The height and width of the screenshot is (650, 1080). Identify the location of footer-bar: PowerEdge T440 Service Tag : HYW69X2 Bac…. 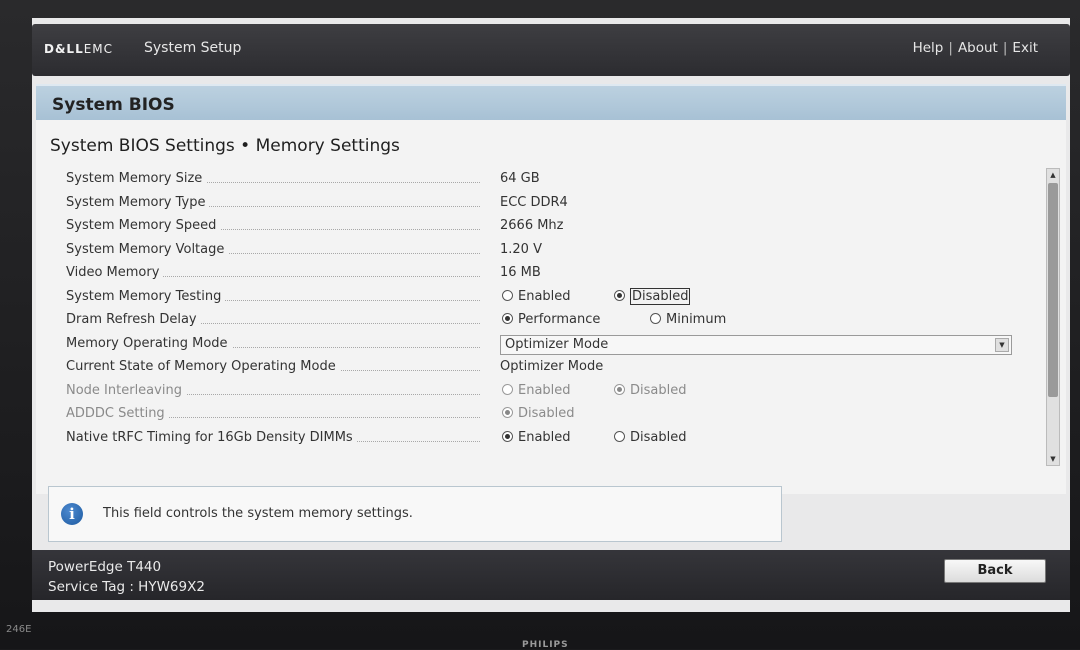
(551, 575).